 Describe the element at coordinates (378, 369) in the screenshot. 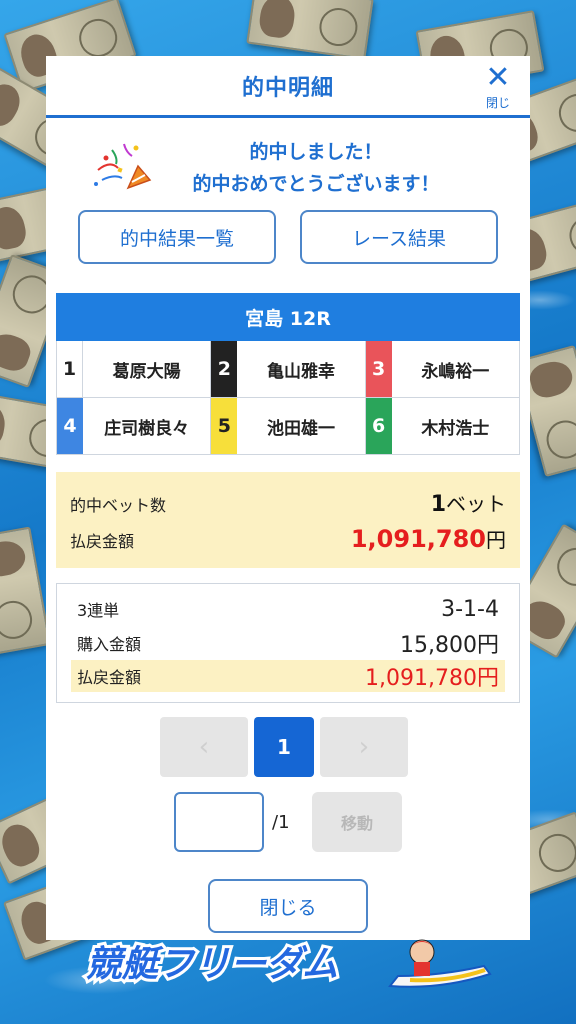

I see `racer-number-badge: 3` at that location.